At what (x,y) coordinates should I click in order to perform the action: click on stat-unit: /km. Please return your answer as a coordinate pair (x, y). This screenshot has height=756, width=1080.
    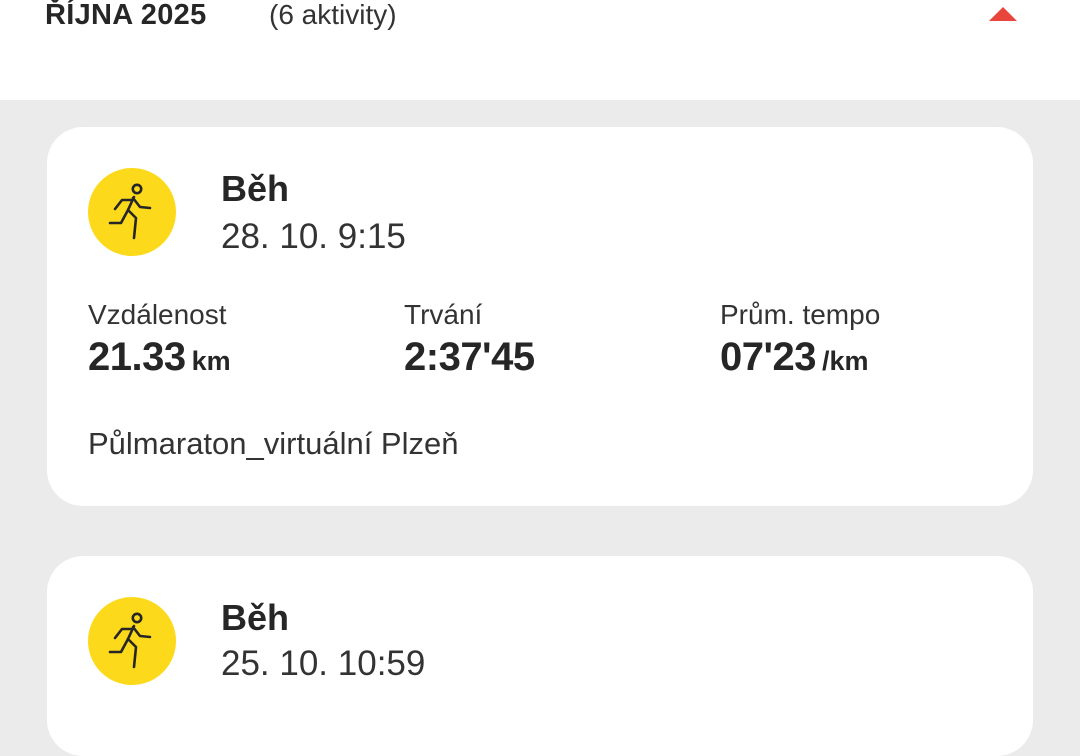
    Looking at the image, I should click on (845, 361).